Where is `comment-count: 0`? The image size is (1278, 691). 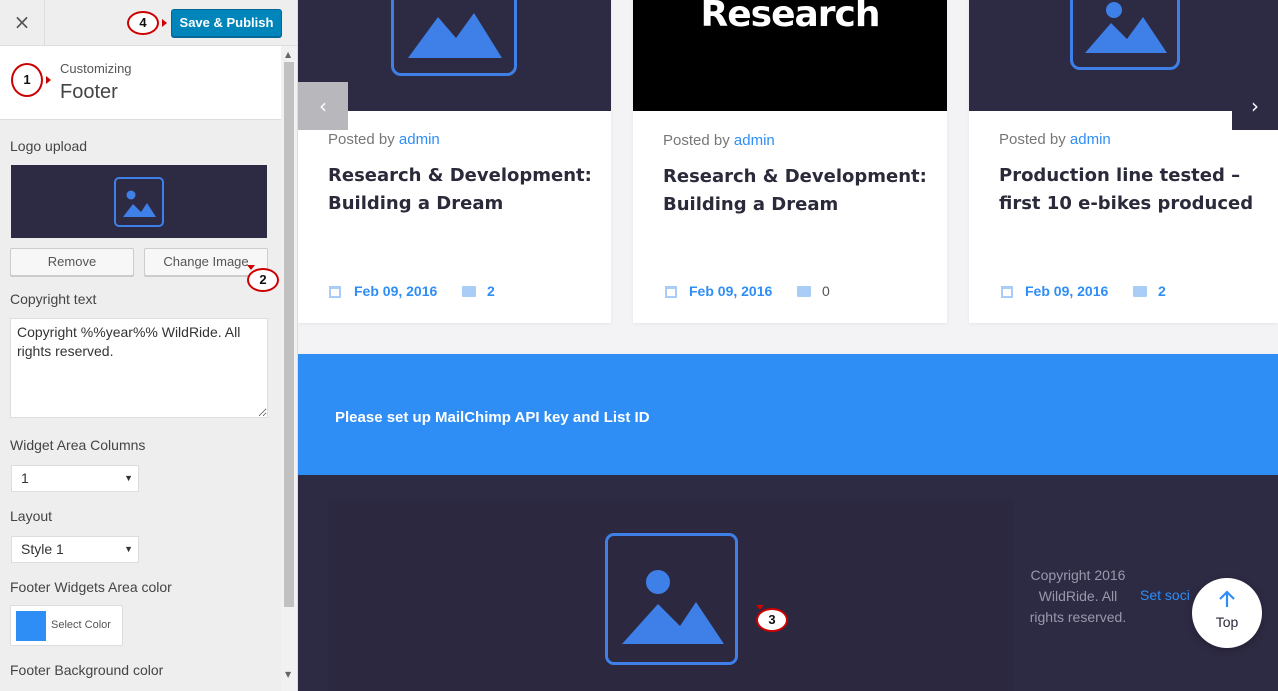
comment-count: 0 is located at coordinates (826, 291).